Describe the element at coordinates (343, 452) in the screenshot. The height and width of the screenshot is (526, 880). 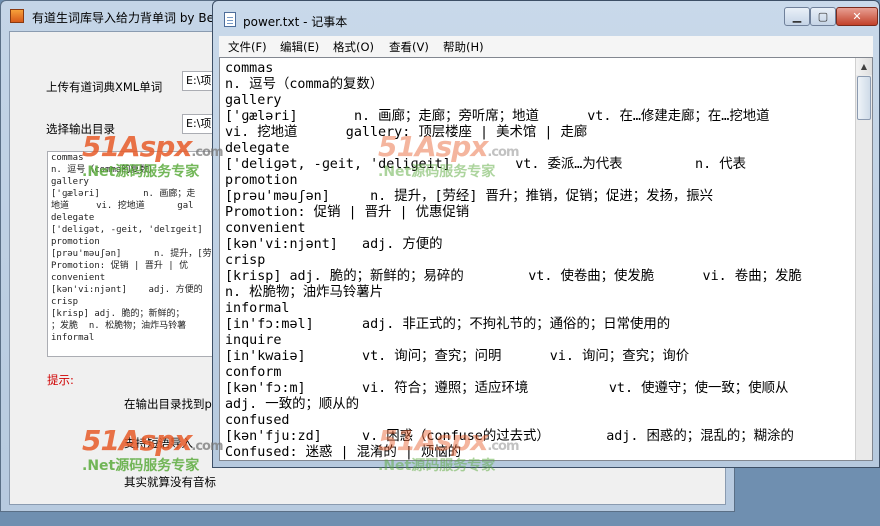
I see `text-line: Confused: 迷惑 | 混淆的 | 烦恼的` at that location.